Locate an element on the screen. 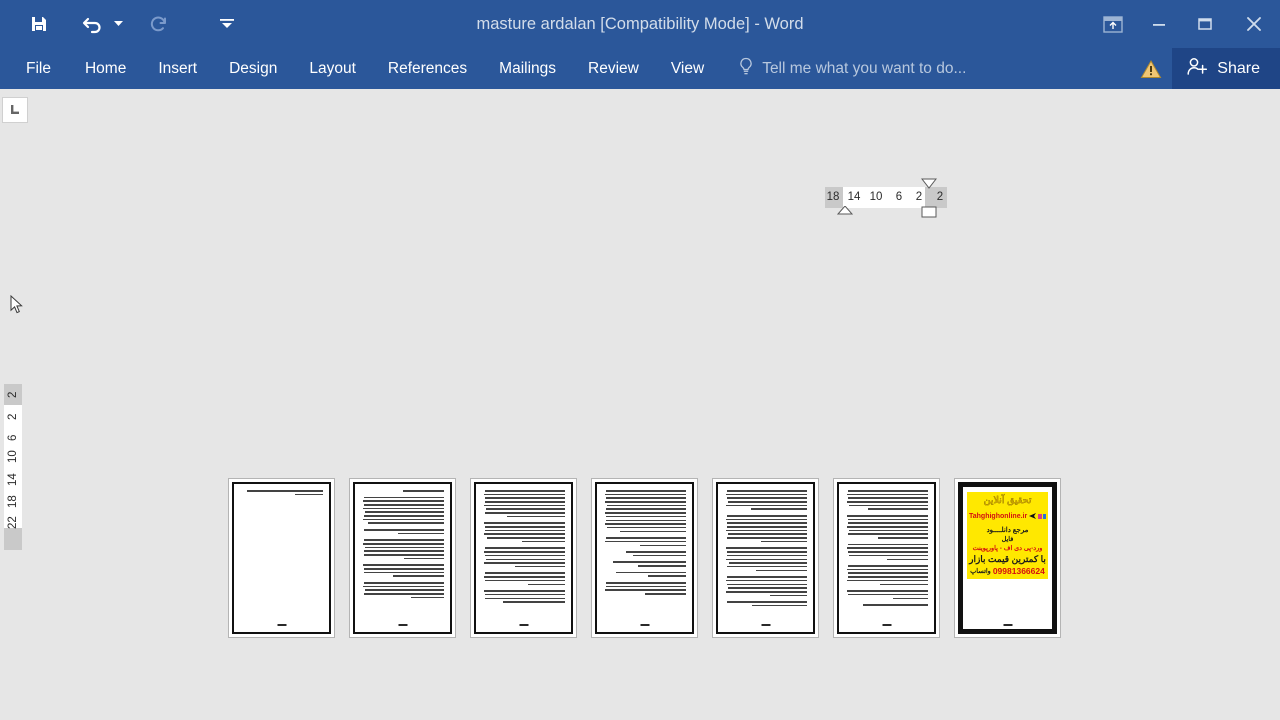  ad-website-text: Tahghighonline.ir is located at coordinates (998, 516).